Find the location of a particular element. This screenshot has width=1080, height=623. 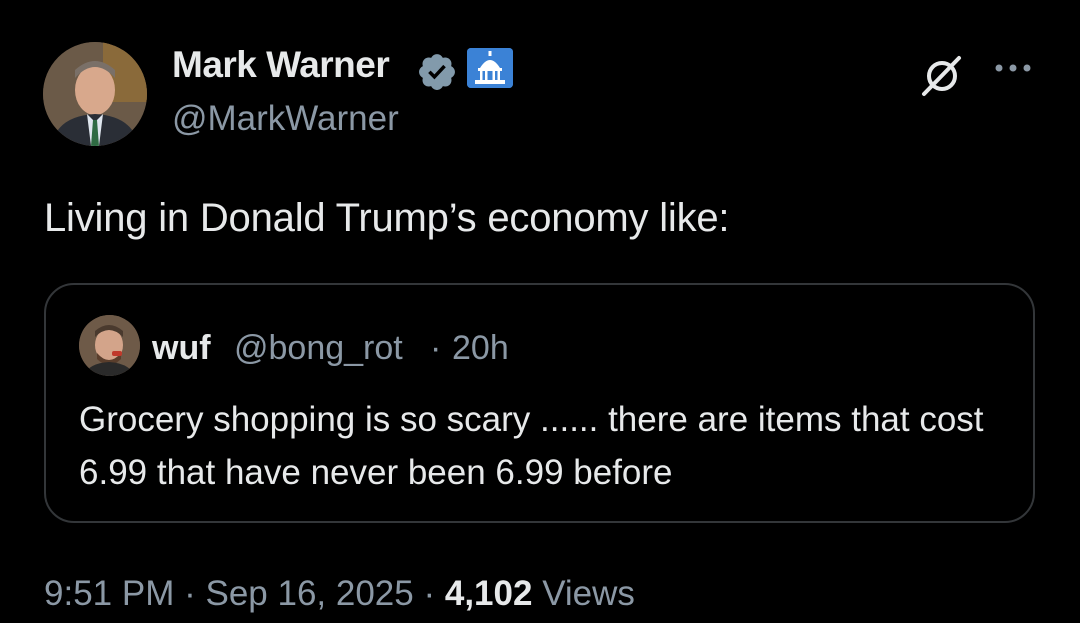

tweet-meta: 9:51 PM · Sep 16, 2025 · 4,102 Views is located at coordinates (339, 594).